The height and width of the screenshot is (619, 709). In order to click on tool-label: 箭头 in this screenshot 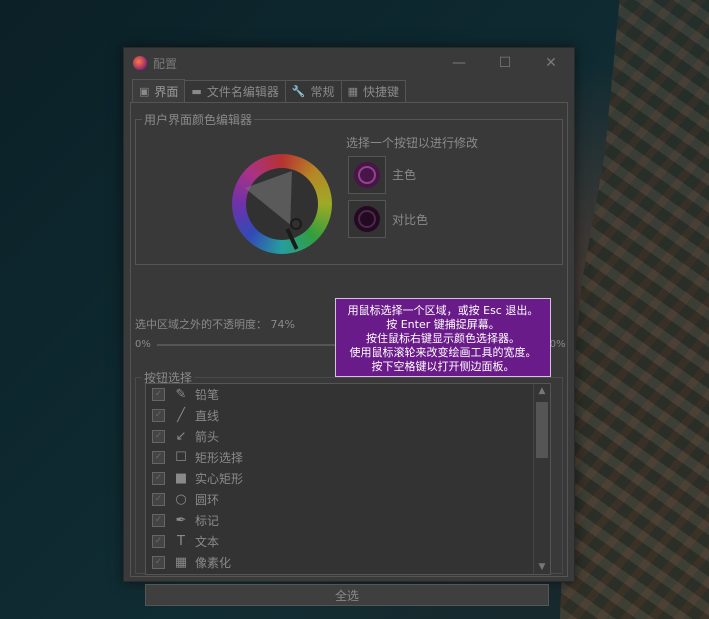, I will do `click(207, 437)`.